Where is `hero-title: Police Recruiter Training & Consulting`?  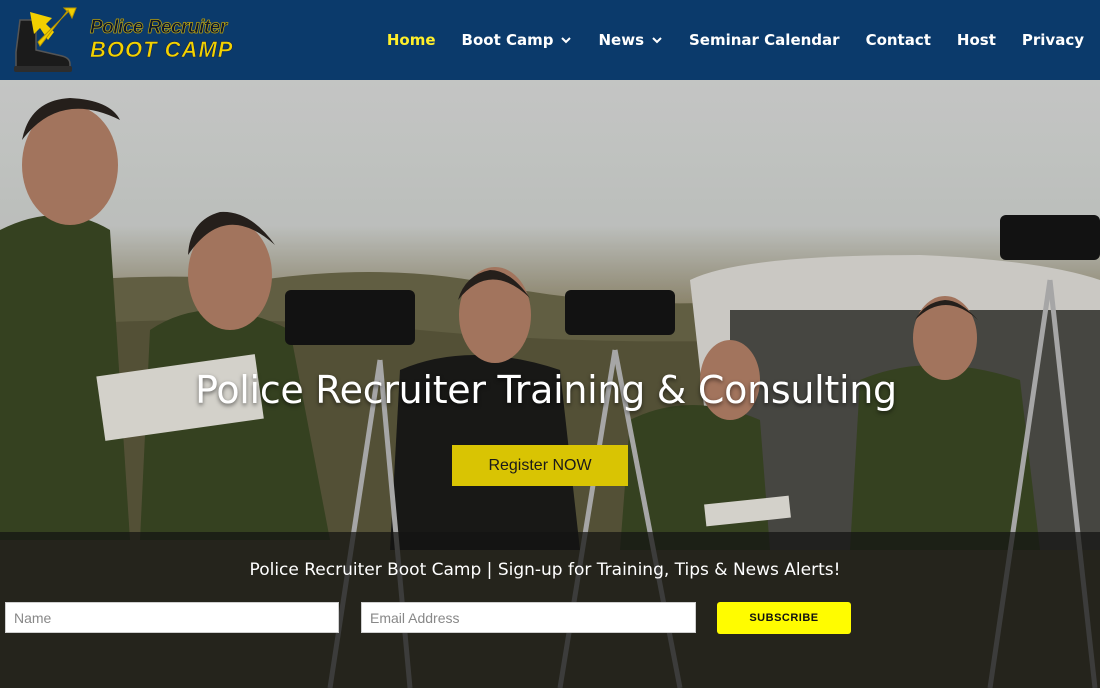
hero-title: Police Recruiter Training & Consulting is located at coordinates (546, 390).